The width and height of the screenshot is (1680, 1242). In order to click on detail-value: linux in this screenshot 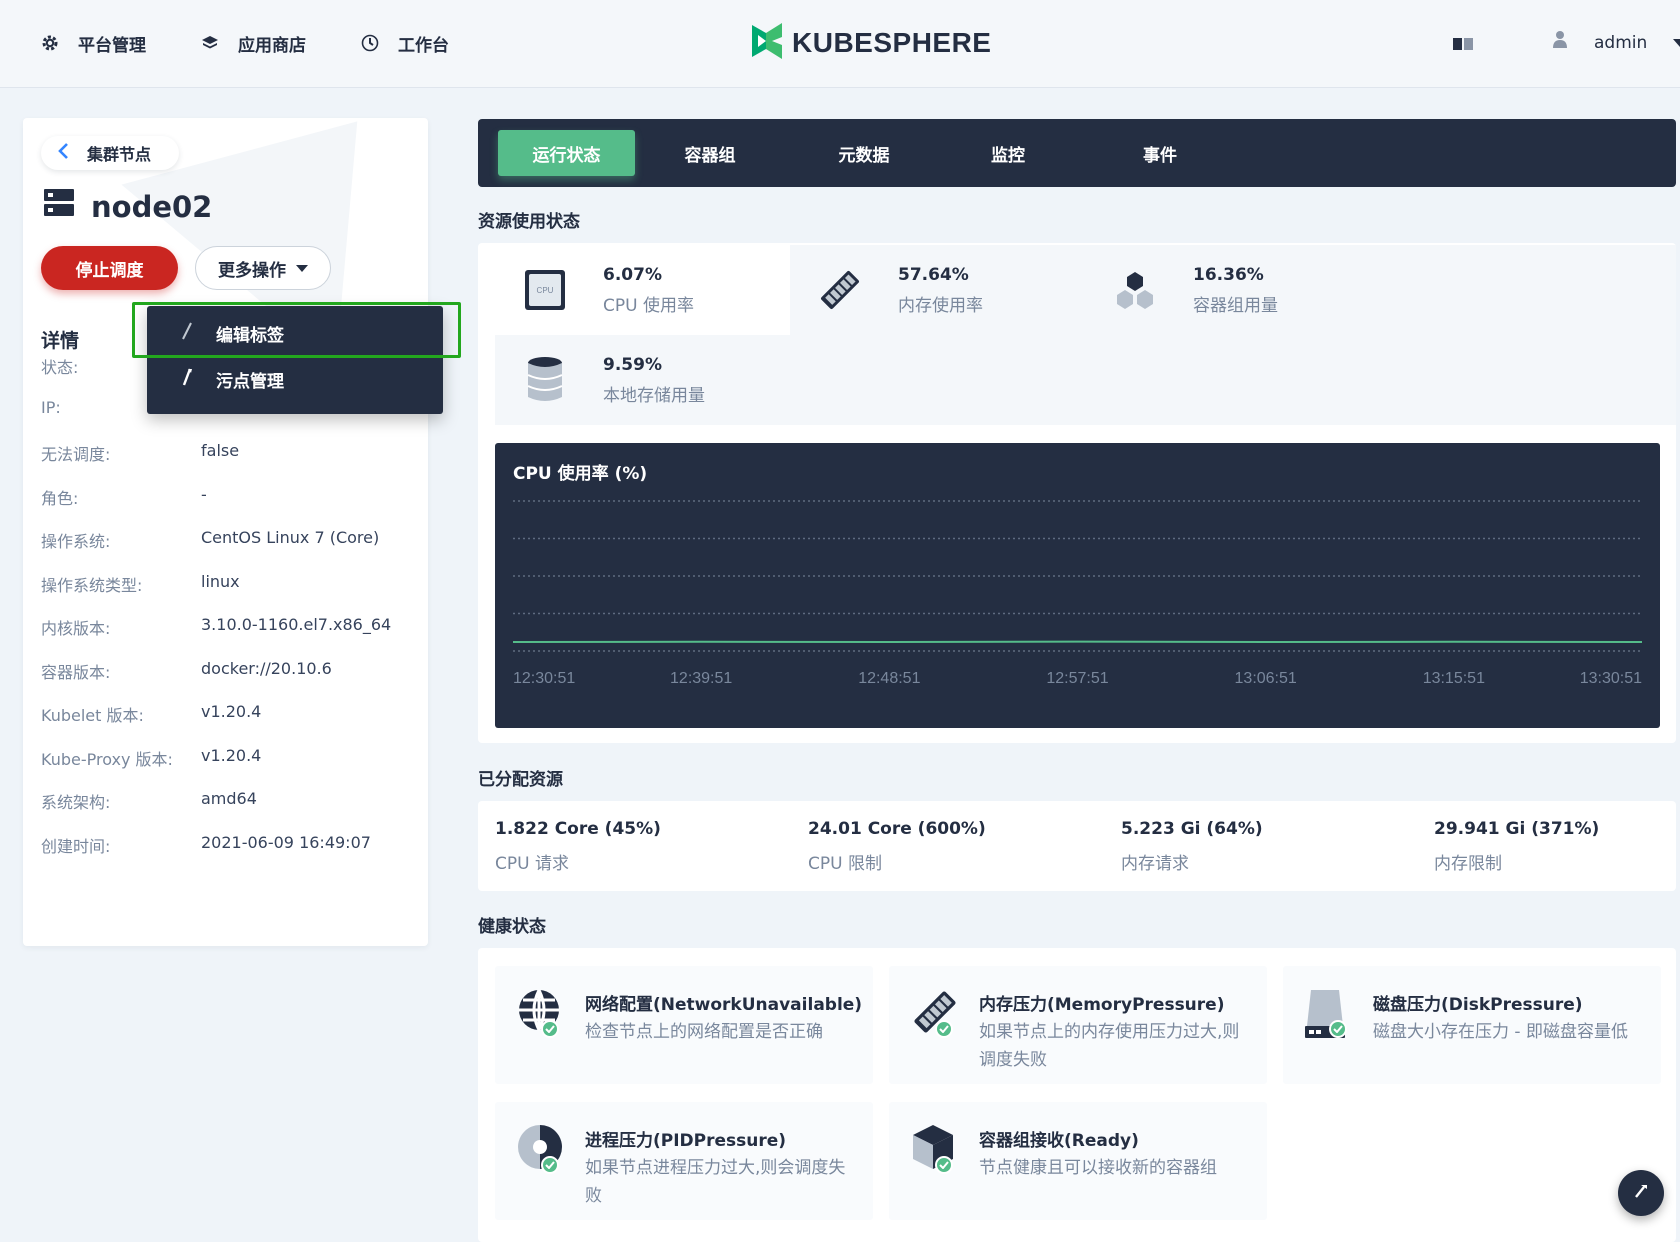, I will do `click(220, 581)`.